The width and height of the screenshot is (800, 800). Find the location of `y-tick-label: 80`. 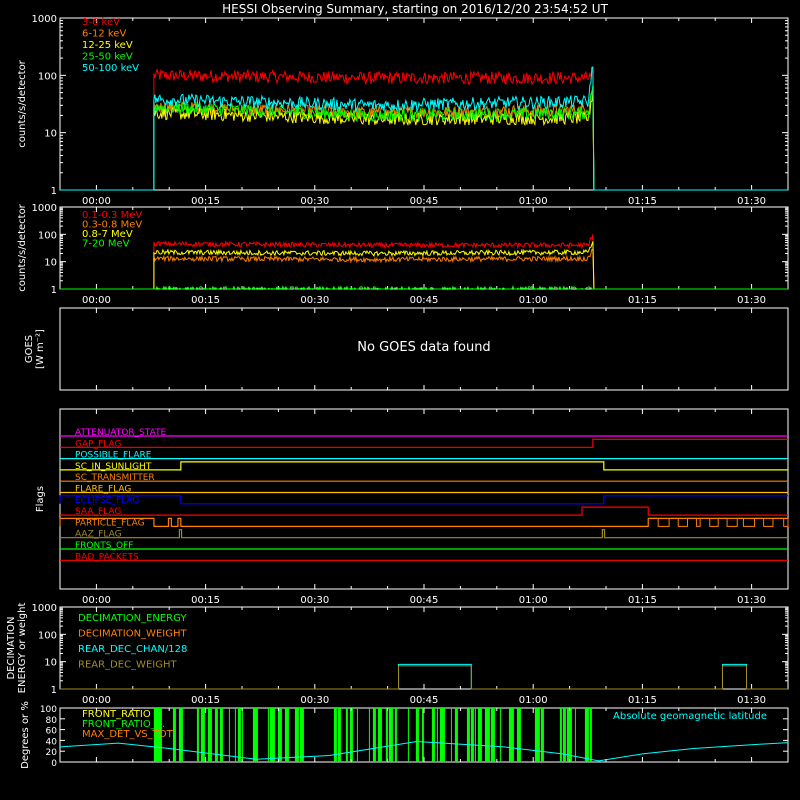

y-tick-label: 80 is located at coordinates (52, 721).